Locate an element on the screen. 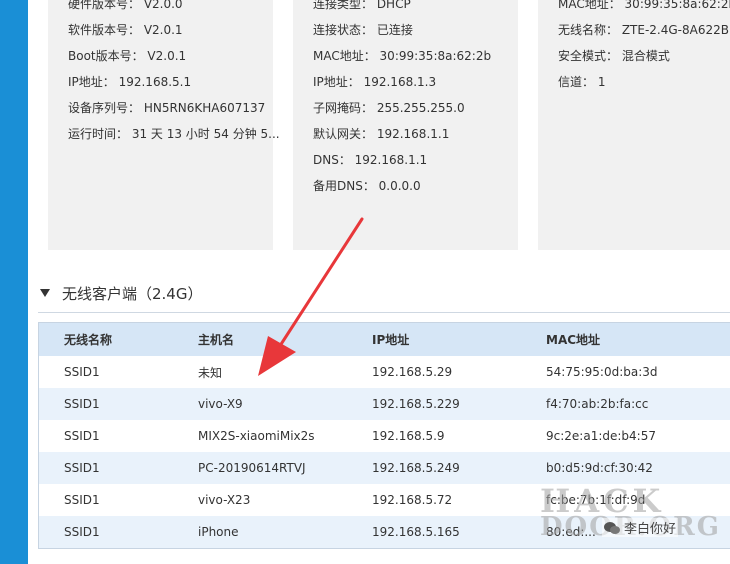 This screenshot has width=730, height=564. red-annotation-arrow-icon is located at coordinates (311, 296).